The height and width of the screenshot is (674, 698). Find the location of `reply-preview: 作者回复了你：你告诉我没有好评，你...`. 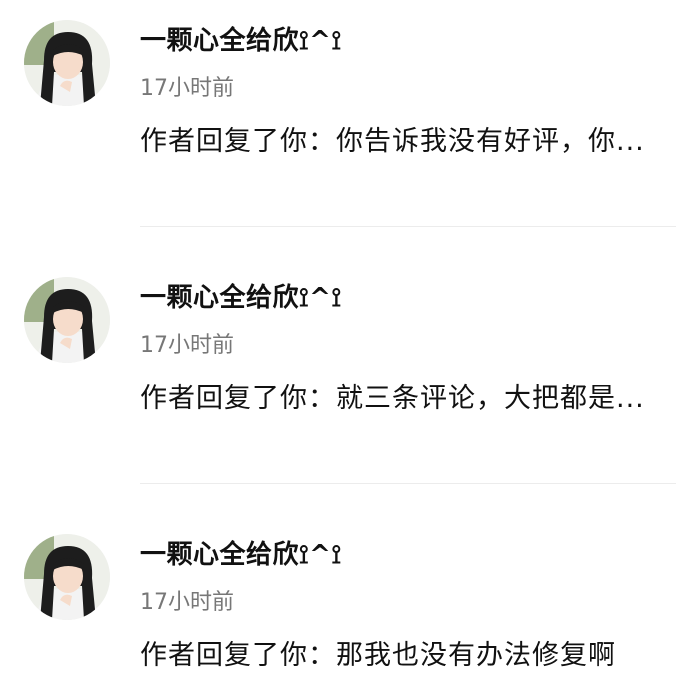

reply-preview: 作者回复了你：你告诉我没有好评，你... is located at coordinates (405, 142).